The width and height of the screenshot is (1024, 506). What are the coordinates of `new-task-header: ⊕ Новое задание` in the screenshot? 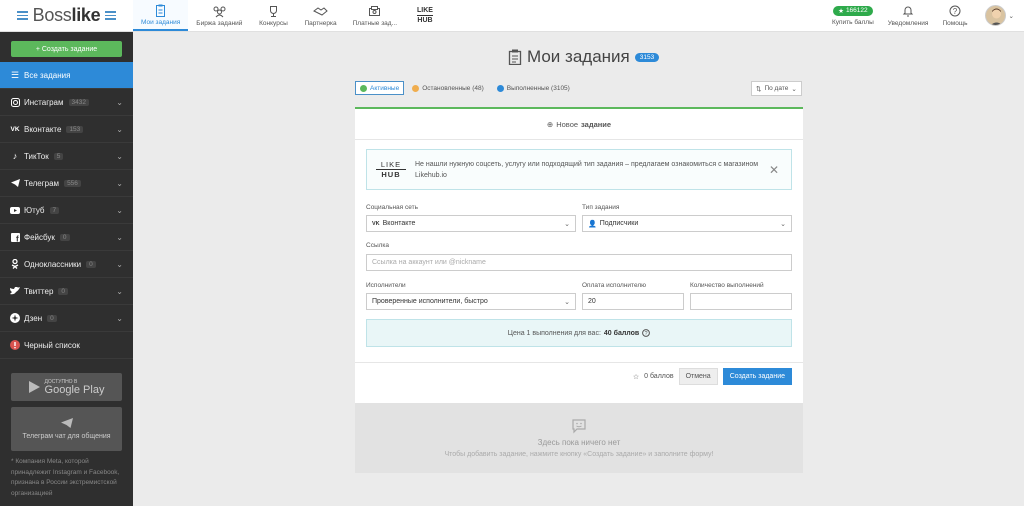 It's located at (579, 124).